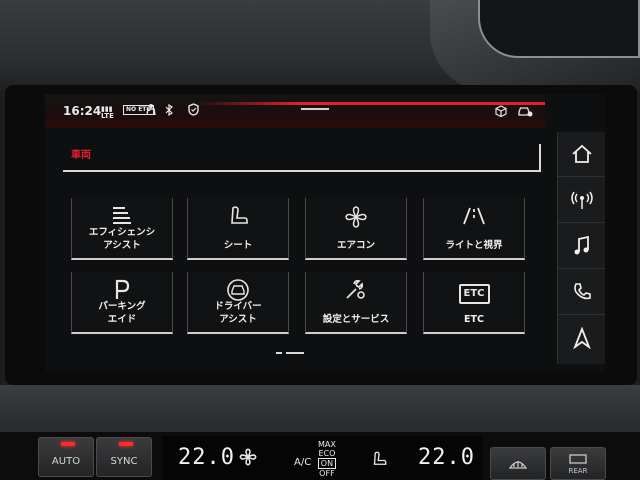 This screenshot has height=480, width=640. What do you see at coordinates (474, 245) in the screenshot?
I see `tile-label: ライトと視界` at bounding box center [474, 245].